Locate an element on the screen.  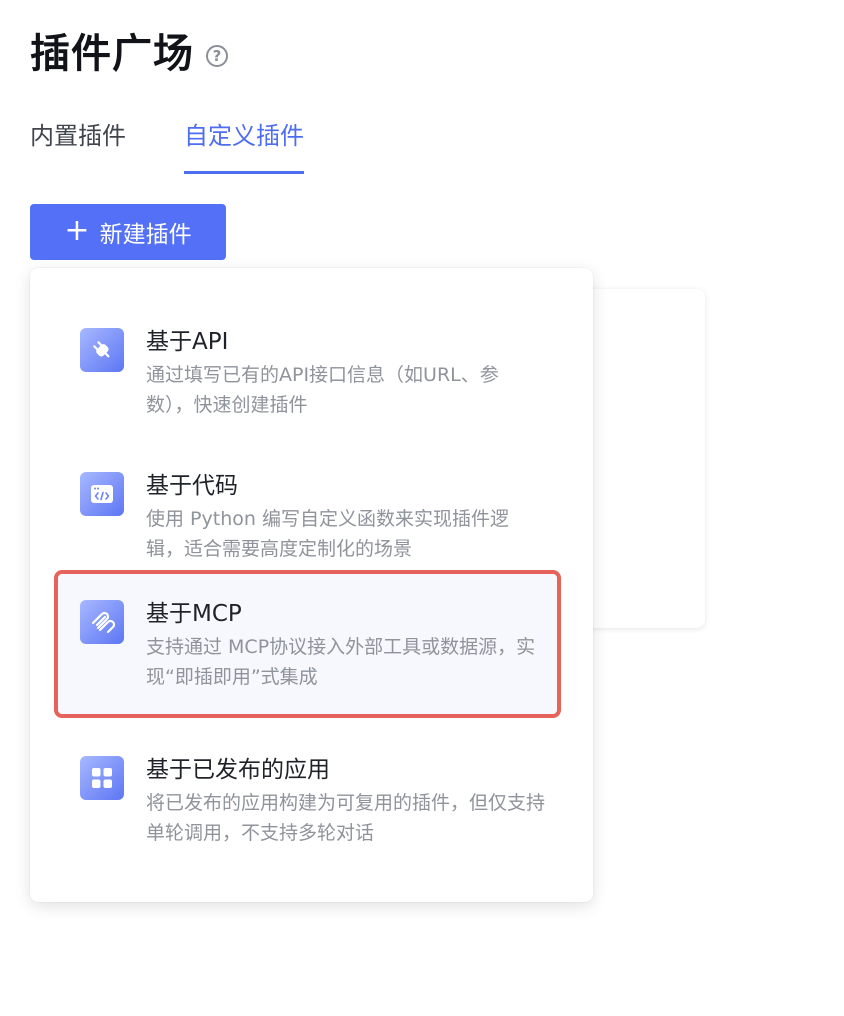
apps-grid-icon is located at coordinates (102, 778).